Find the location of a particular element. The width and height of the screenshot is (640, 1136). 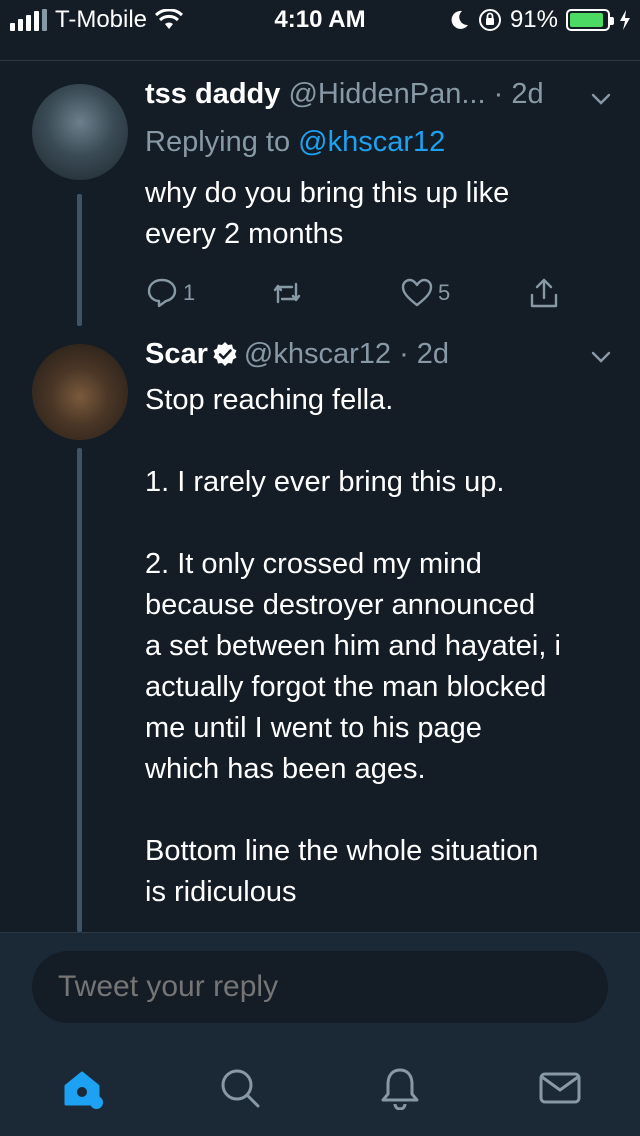

tweet-header: Scar @khscar12 · 2d is located at coordinates (382, 354).